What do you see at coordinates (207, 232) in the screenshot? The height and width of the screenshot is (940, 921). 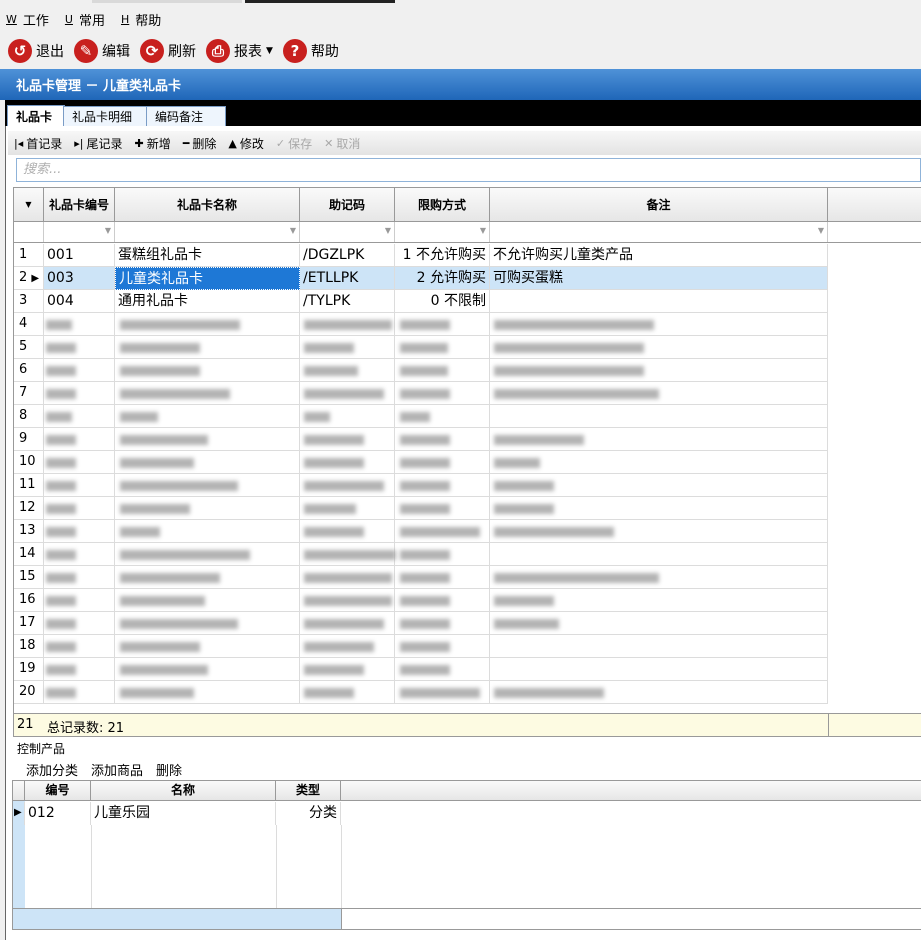 I see `filter-name: ▼` at bounding box center [207, 232].